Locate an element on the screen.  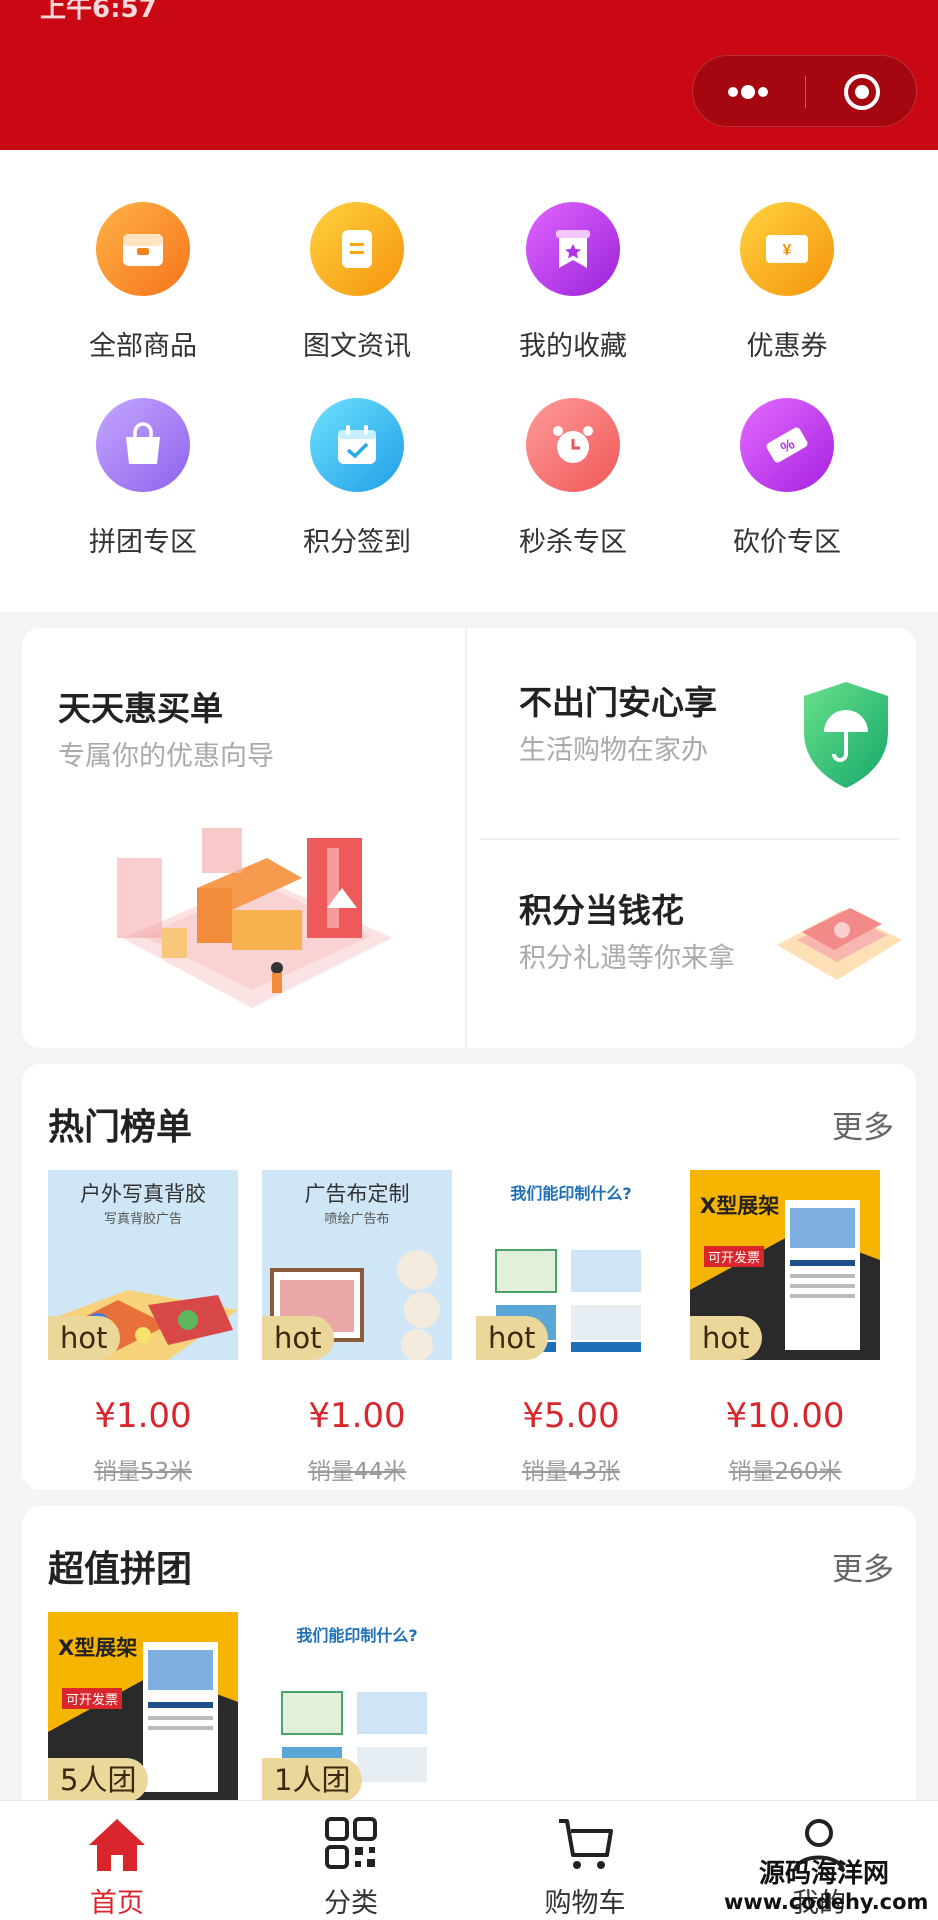
grid-item-bargain: % 砍价专区 is located at coordinates (787, 488).